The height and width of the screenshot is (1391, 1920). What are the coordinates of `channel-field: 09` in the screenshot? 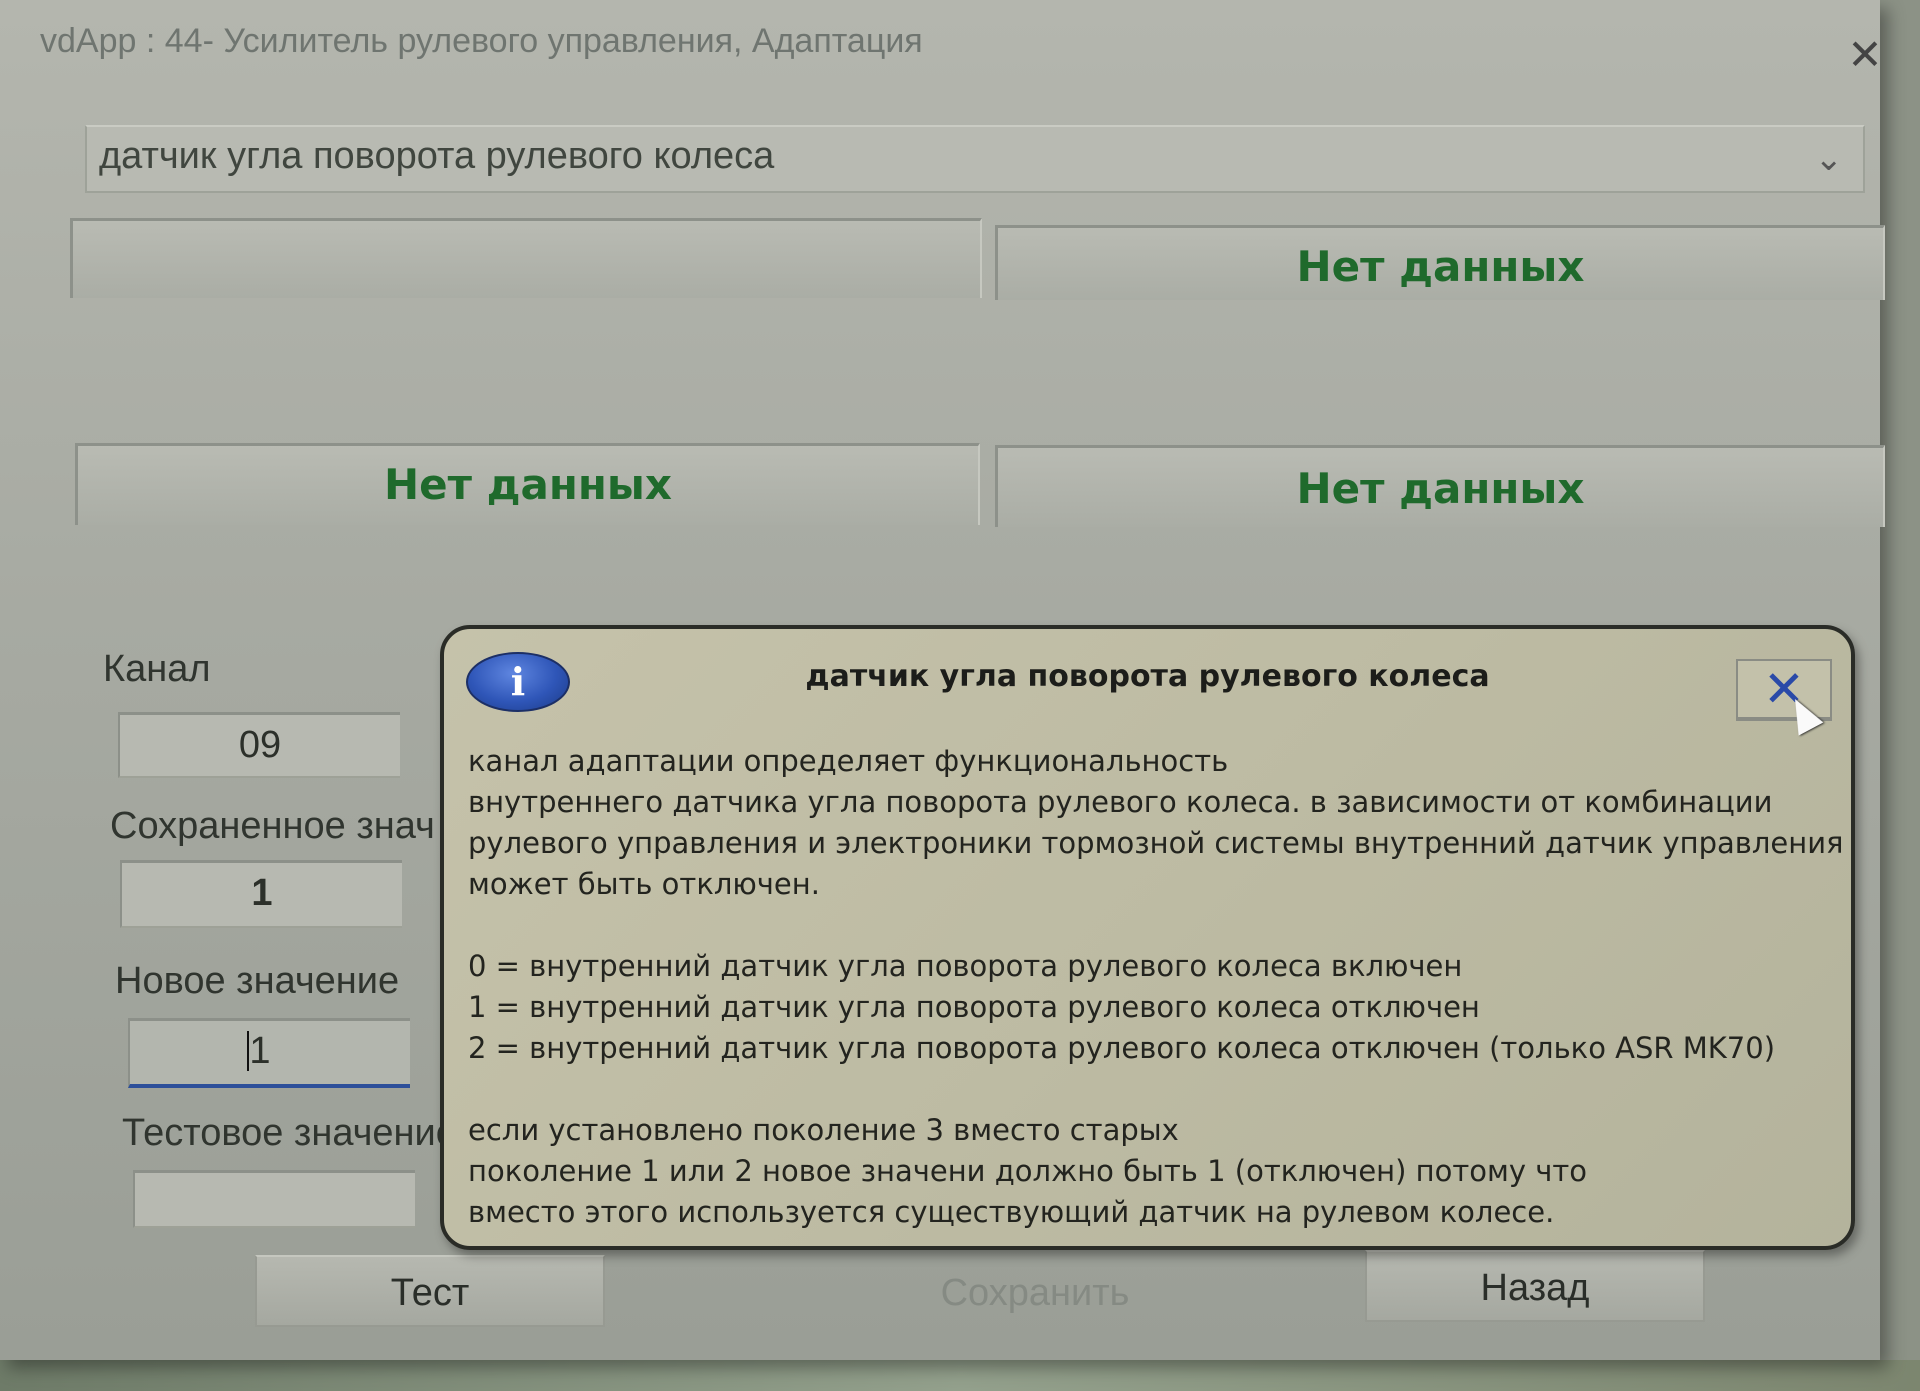 It's located at (259, 745).